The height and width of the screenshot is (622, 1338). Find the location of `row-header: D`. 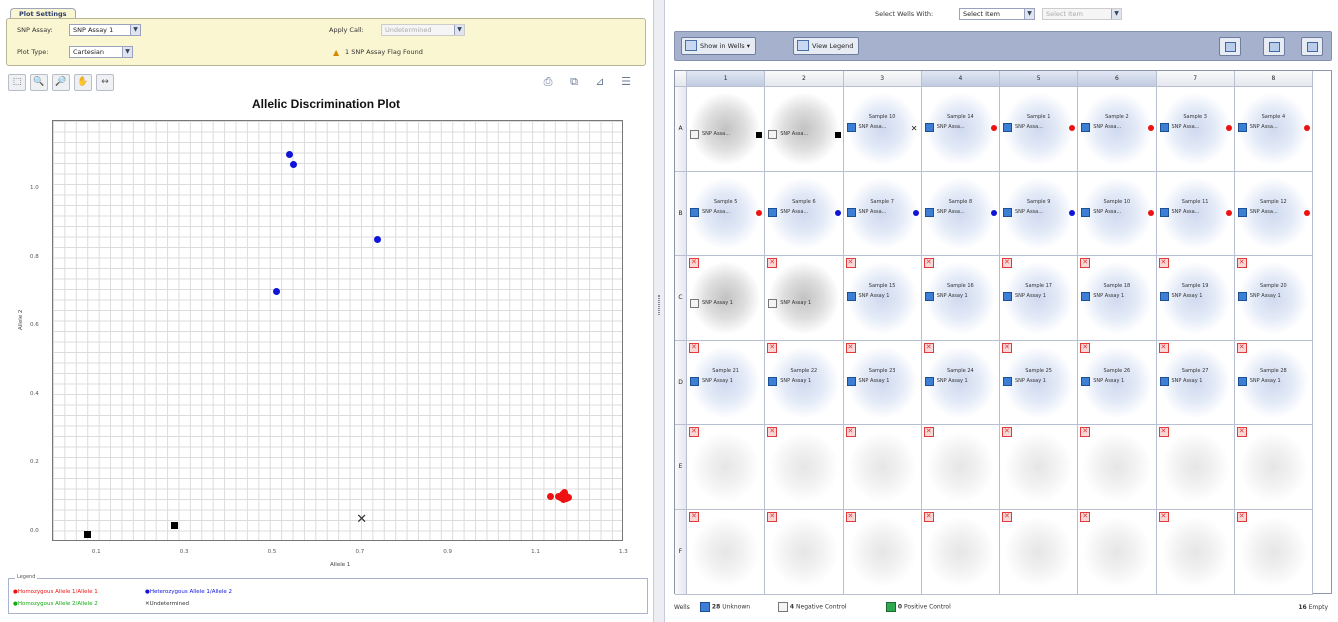

row-header: D is located at coordinates (681, 383).